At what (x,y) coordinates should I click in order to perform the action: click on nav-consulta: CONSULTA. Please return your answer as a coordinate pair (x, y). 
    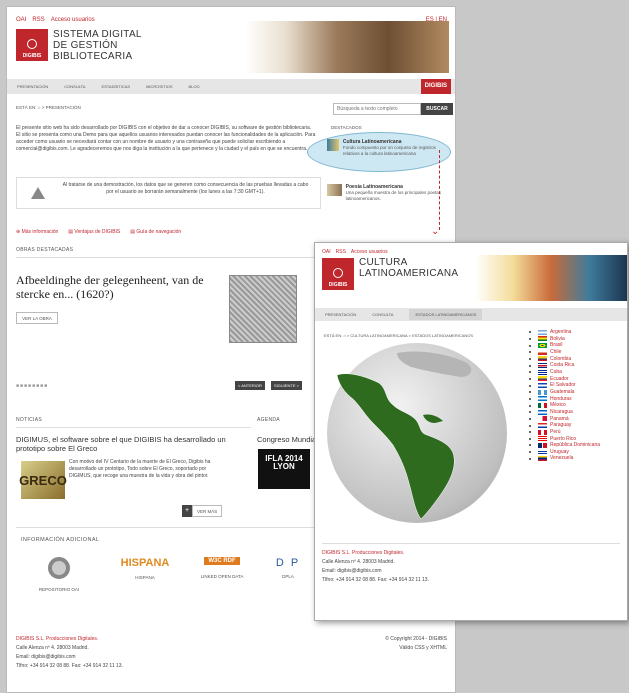
    Looking at the image, I should click on (74, 86).